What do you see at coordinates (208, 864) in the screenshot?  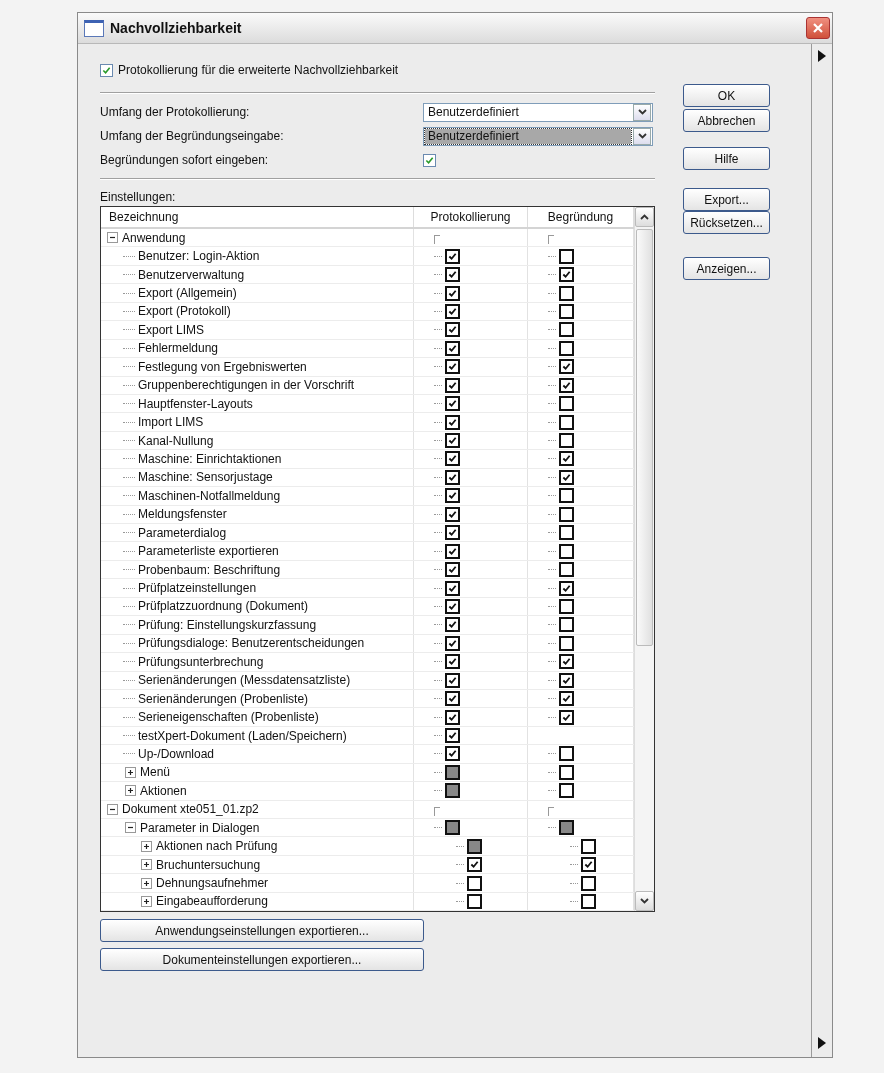 I see `tree-item-label: Bruchuntersuchung` at bounding box center [208, 864].